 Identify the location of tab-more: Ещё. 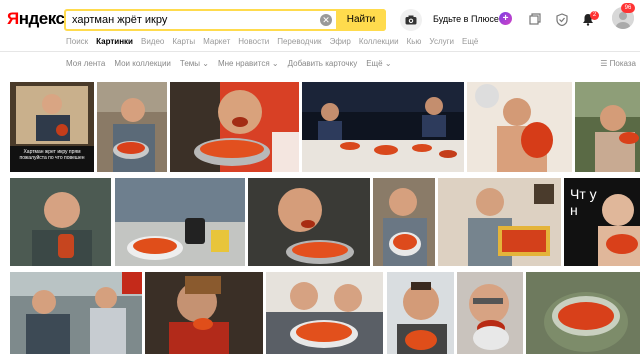
(470, 43).